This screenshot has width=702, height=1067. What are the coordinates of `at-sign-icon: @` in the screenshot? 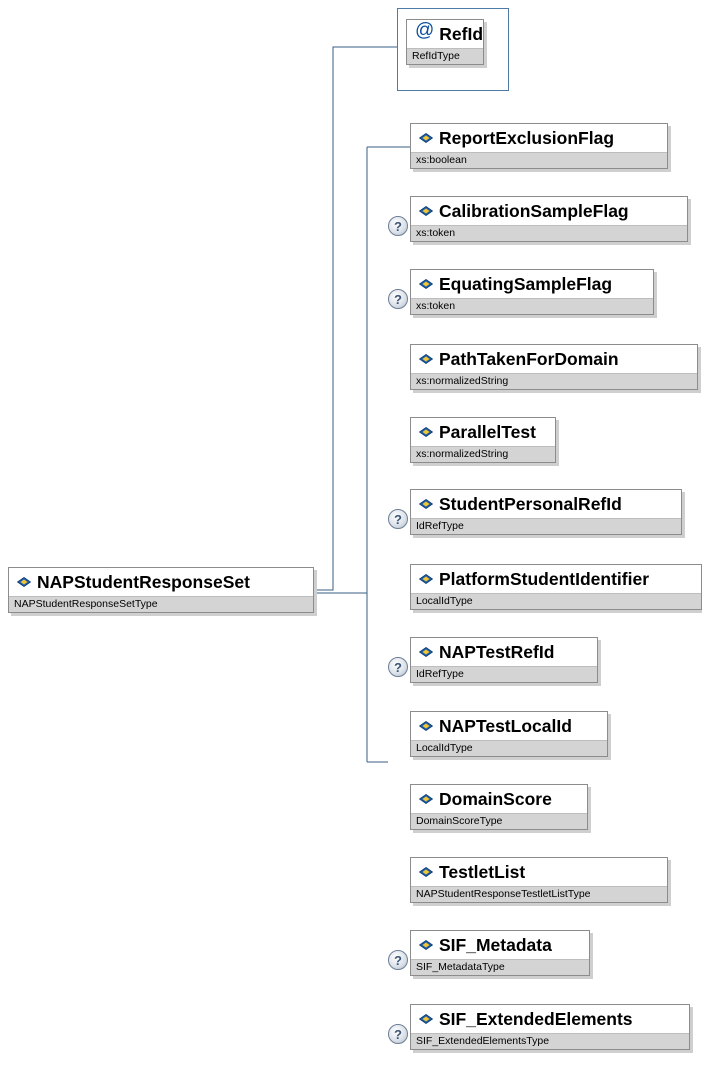 It's located at (425, 30).